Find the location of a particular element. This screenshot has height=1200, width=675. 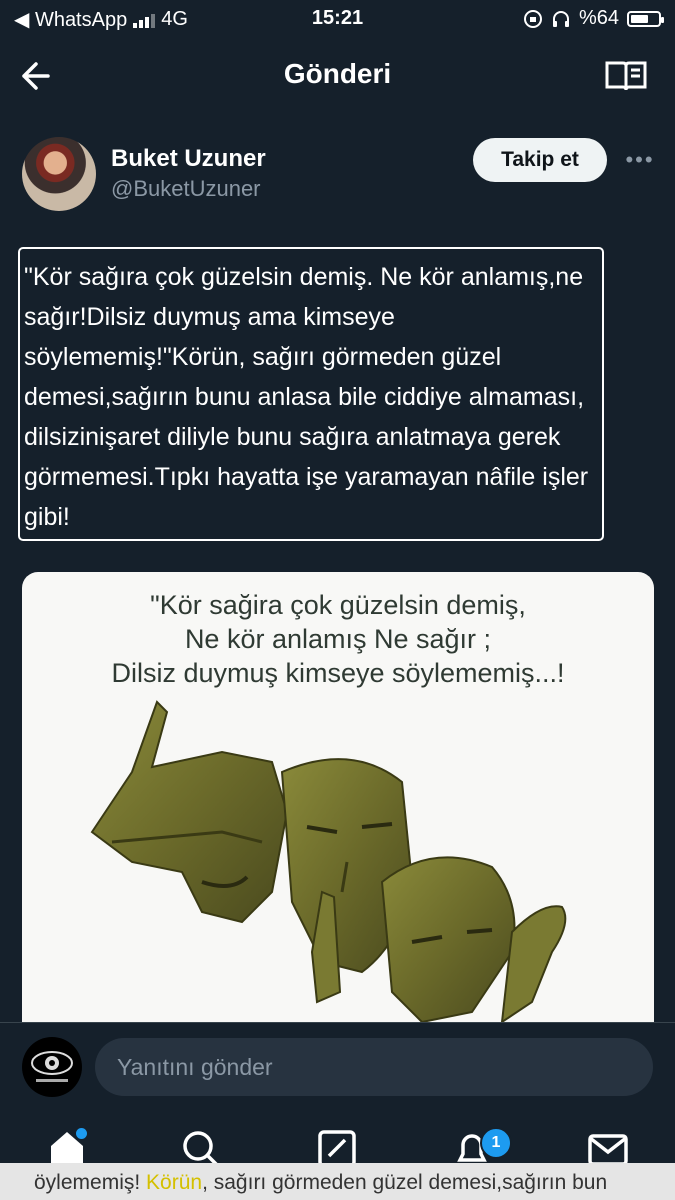

image-caption-line: Ne kör anlamış Ne sağır ; is located at coordinates (338, 639).